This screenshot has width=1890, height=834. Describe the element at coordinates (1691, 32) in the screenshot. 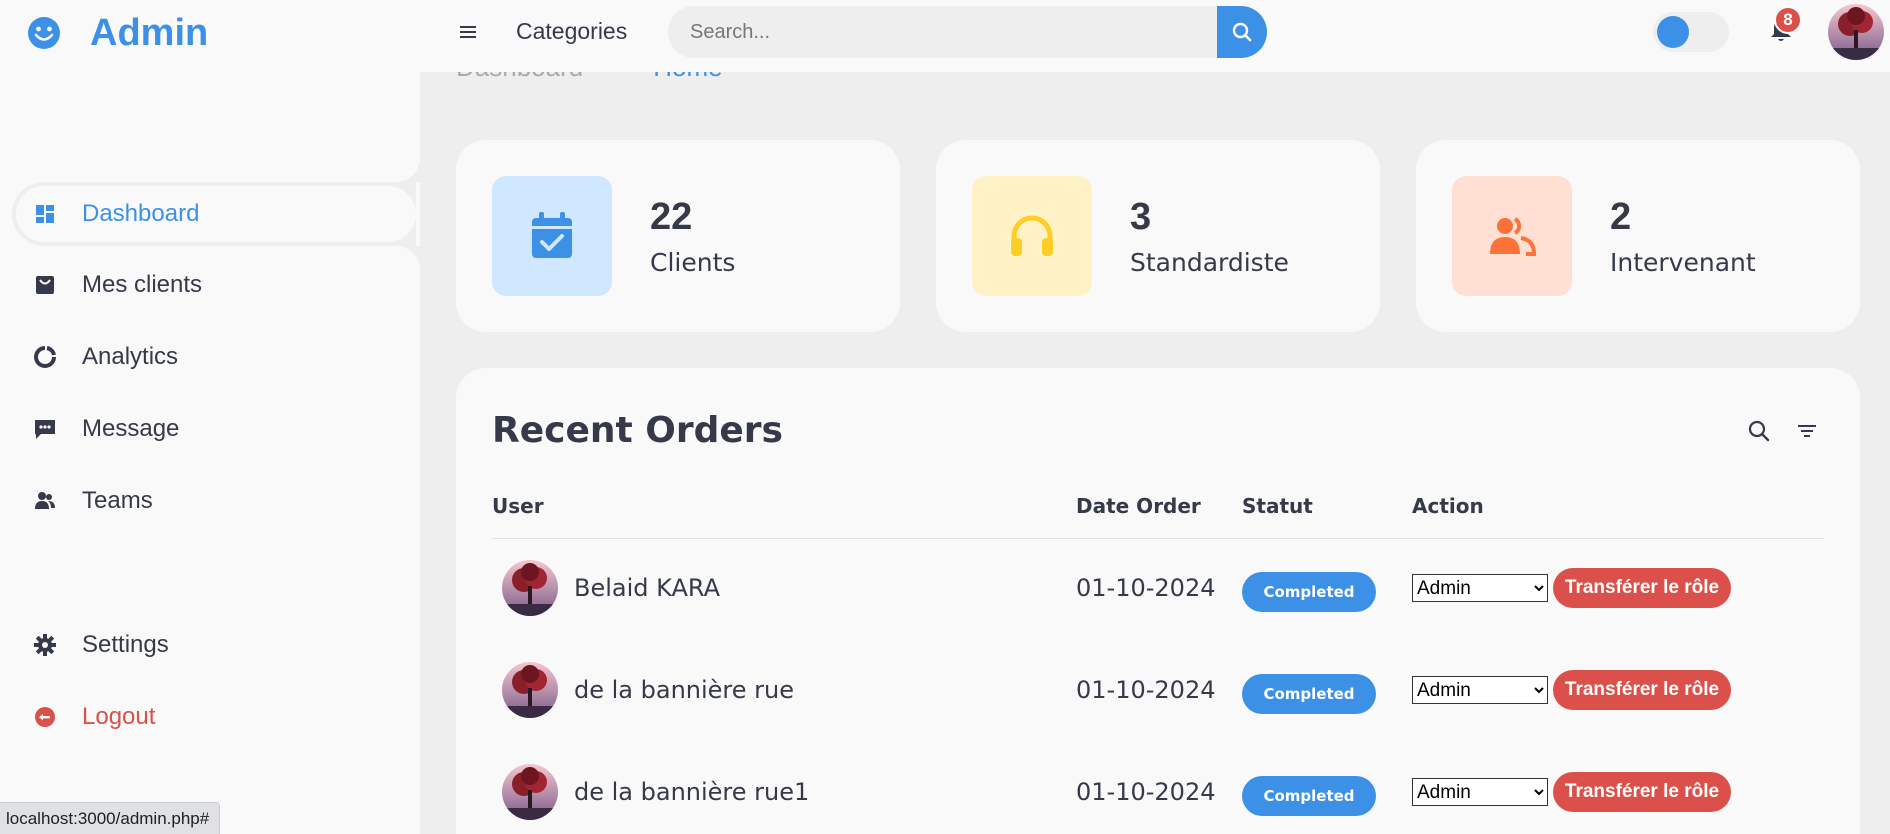

I see `theme-toggle` at that location.